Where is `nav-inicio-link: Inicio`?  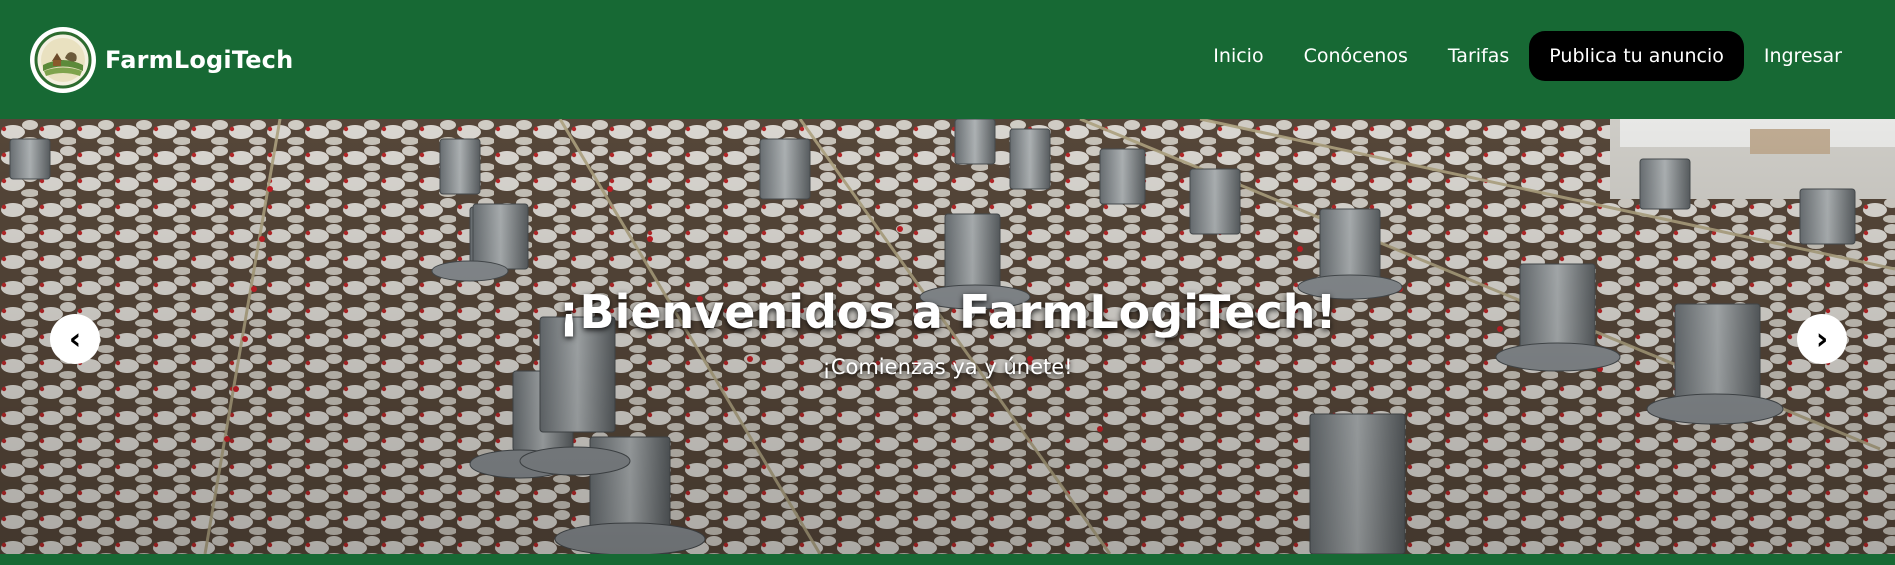
nav-inicio-link: Inicio is located at coordinates (1238, 56).